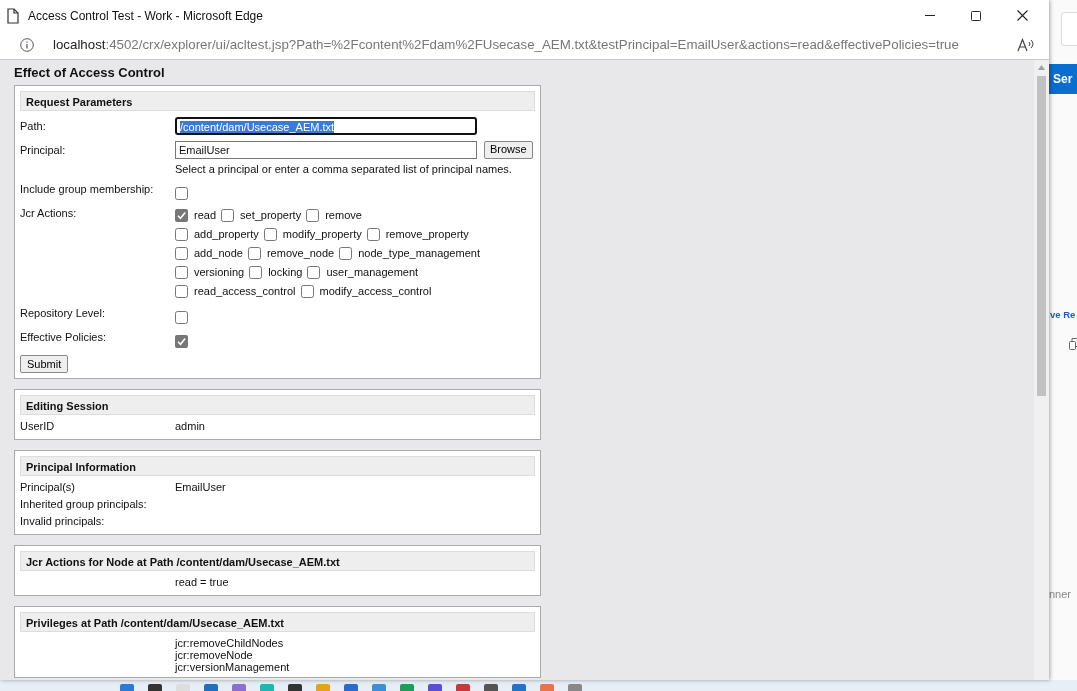 Image resolution: width=1077 pixels, height=691 pixels. What do you see at coordinates (44, 364) in the screenshot?
I see `submit-button: Submit` at bounding box center [44, 364].